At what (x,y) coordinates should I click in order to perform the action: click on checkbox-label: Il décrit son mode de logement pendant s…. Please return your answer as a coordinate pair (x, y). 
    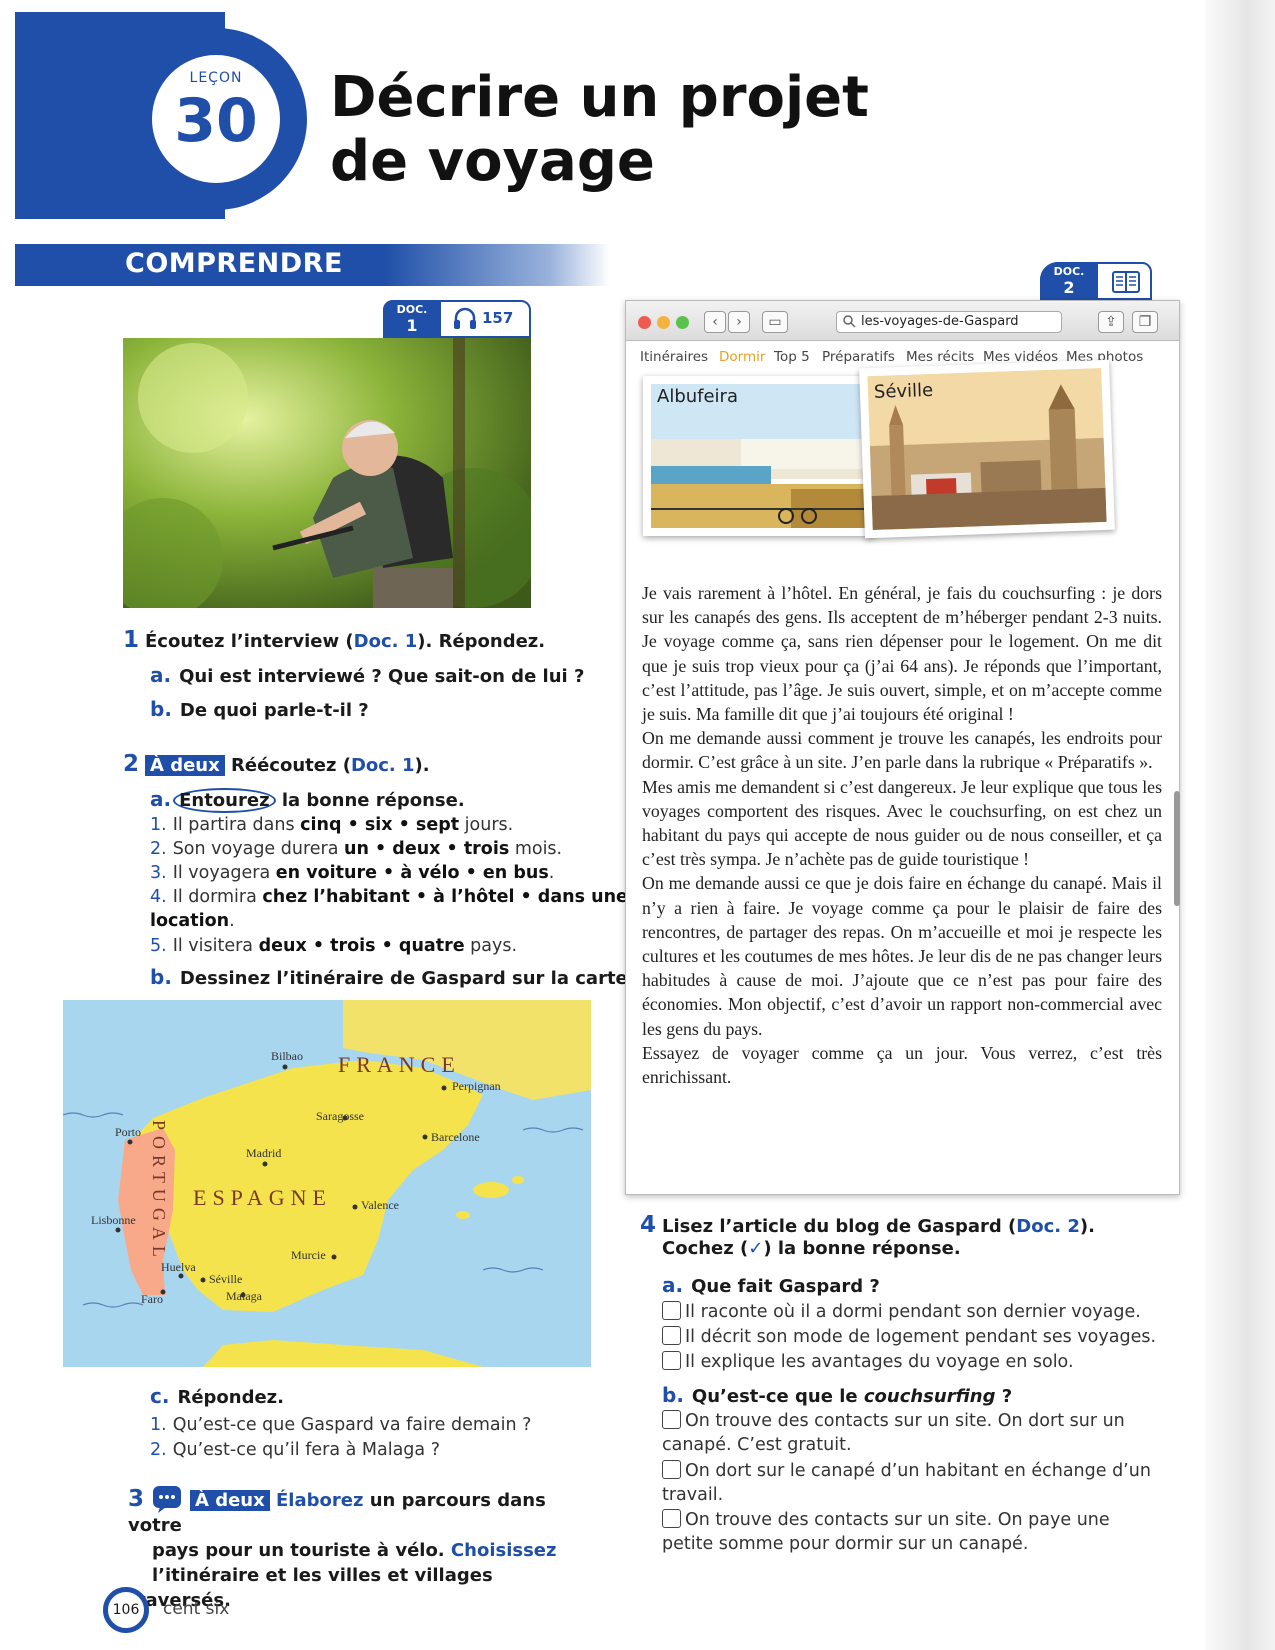
    Looking at the image, I should click on (921, 1337).